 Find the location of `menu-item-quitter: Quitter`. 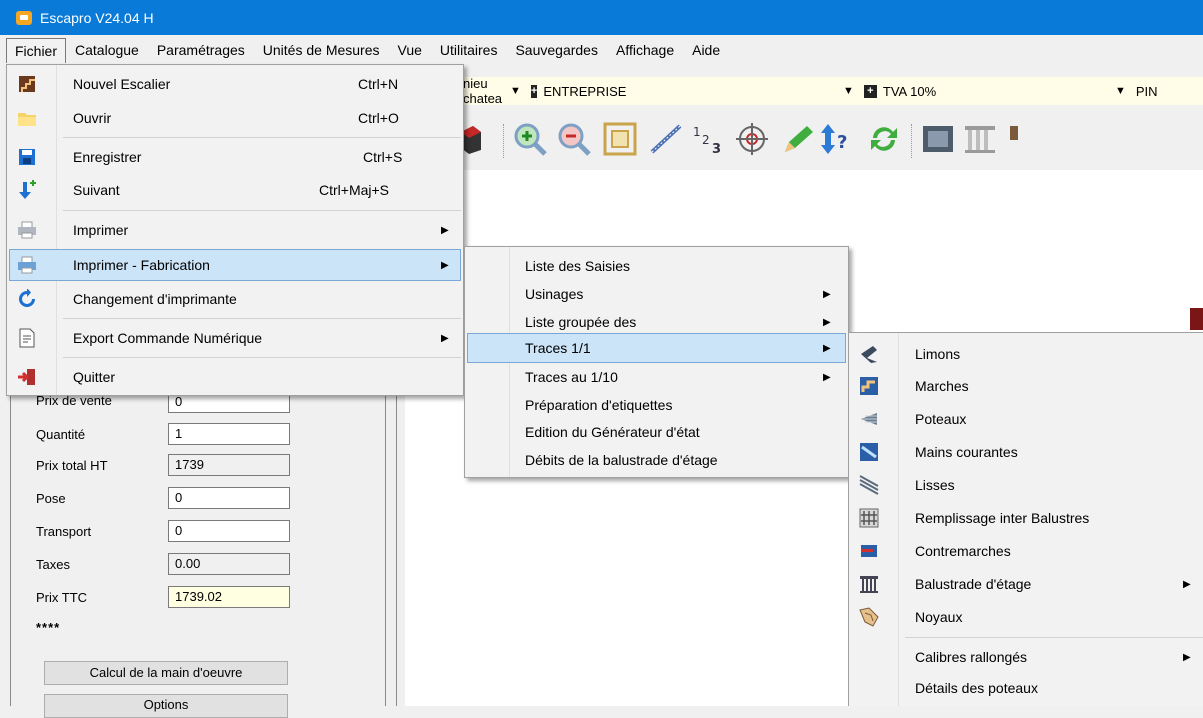

menu-item-quitter: Quitter is located at coordinates (235, 377).